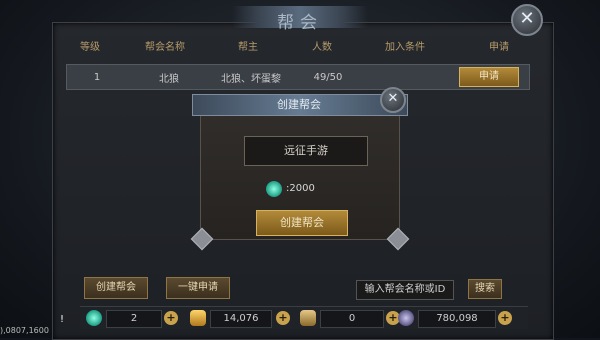 The height and width of the screenshot is (340, 600). I want to click on jade-amount: 2, so click(134, 319).